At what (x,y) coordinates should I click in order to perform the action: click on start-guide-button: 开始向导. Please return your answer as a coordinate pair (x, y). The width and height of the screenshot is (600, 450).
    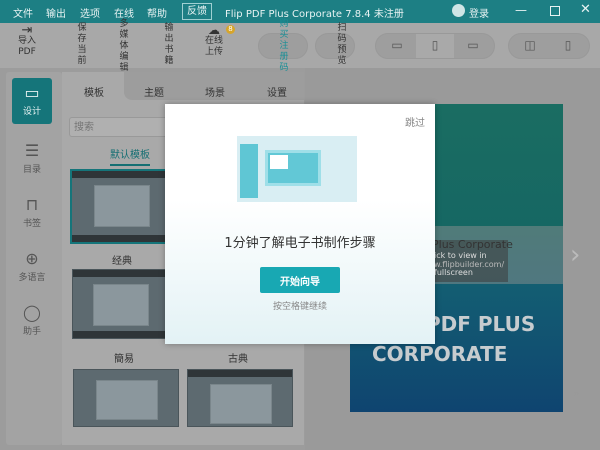
    Looking at the image, I should click on (300, 280).